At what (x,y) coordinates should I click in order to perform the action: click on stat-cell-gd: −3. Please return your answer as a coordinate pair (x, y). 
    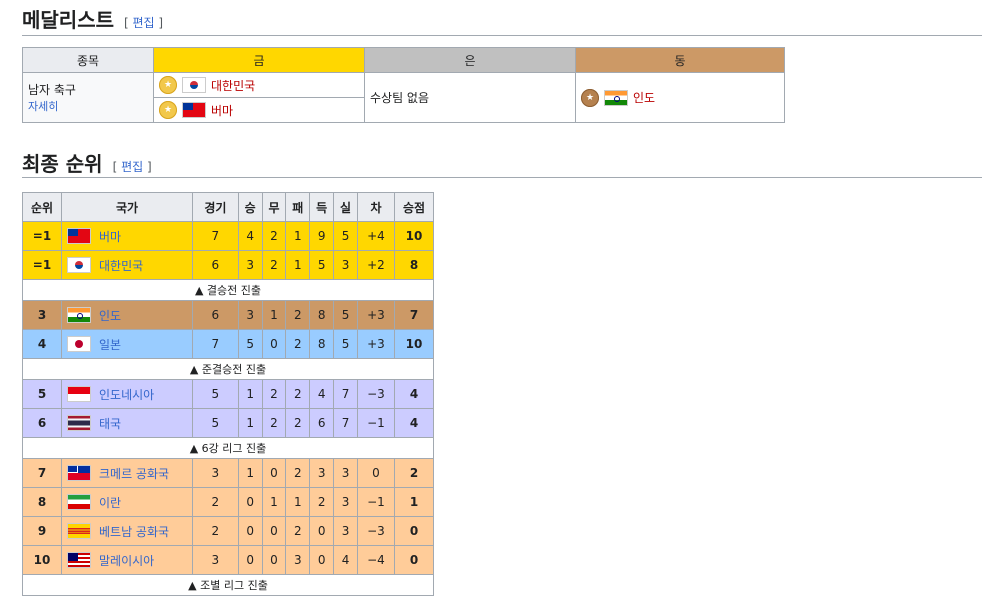
    Looking at the image, I should click on (376, 531).